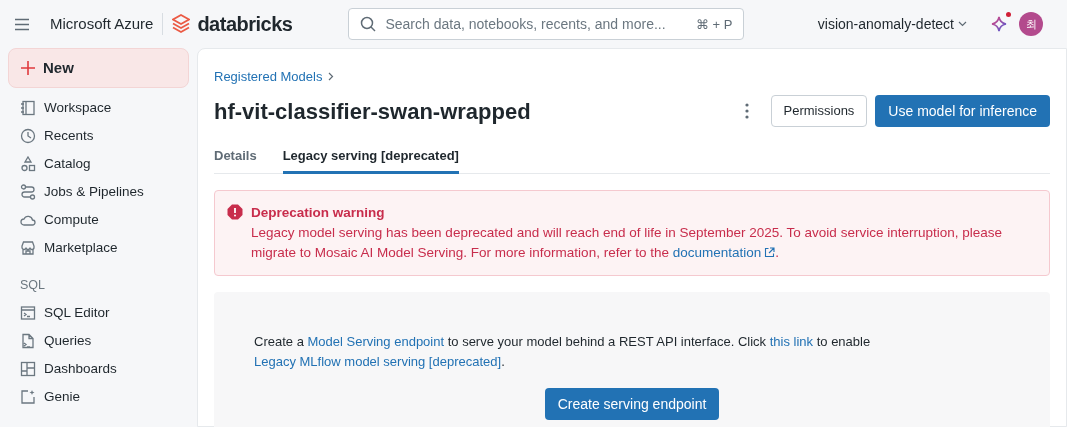 The height and width of the screenshot is (427, 1067). Describe the element at coordinates (770, 252) in the screenshot. I see `external-link-icon` at that location.